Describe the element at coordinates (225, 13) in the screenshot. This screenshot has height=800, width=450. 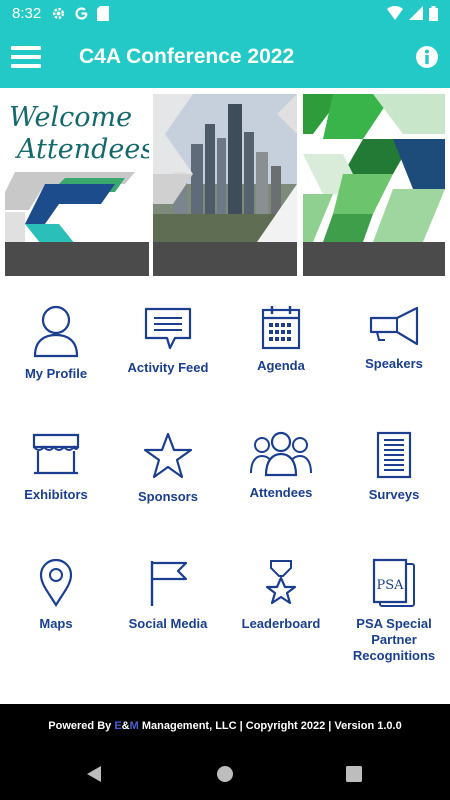
I see `status-bar: 8:32` at that location.